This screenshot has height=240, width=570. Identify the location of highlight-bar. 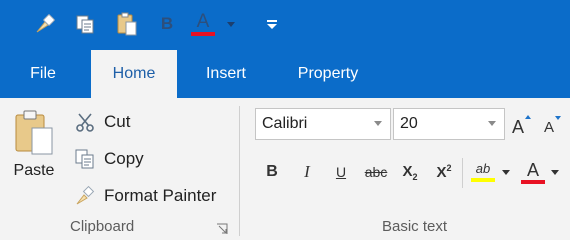
(483, 180).